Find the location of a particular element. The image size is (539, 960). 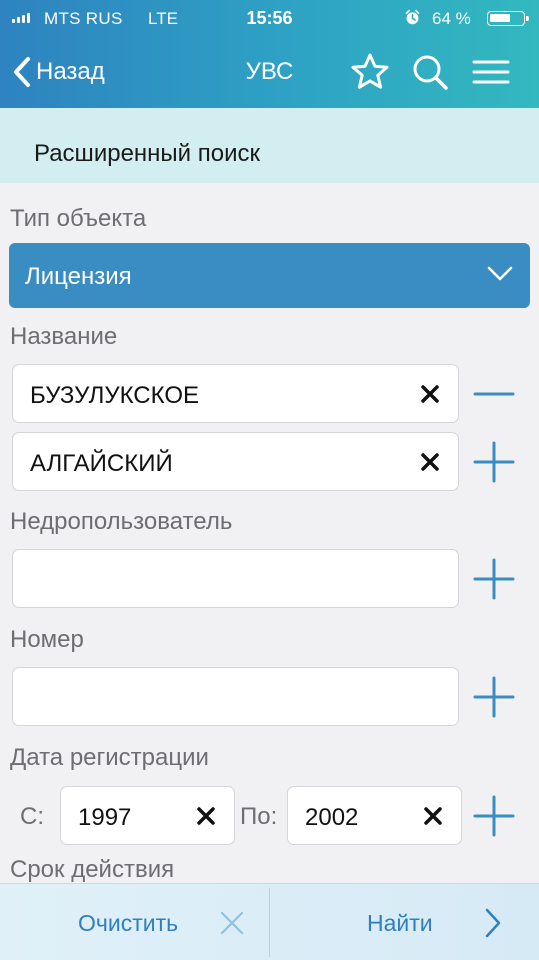

battery-fill is located at coordinates (500, 18).